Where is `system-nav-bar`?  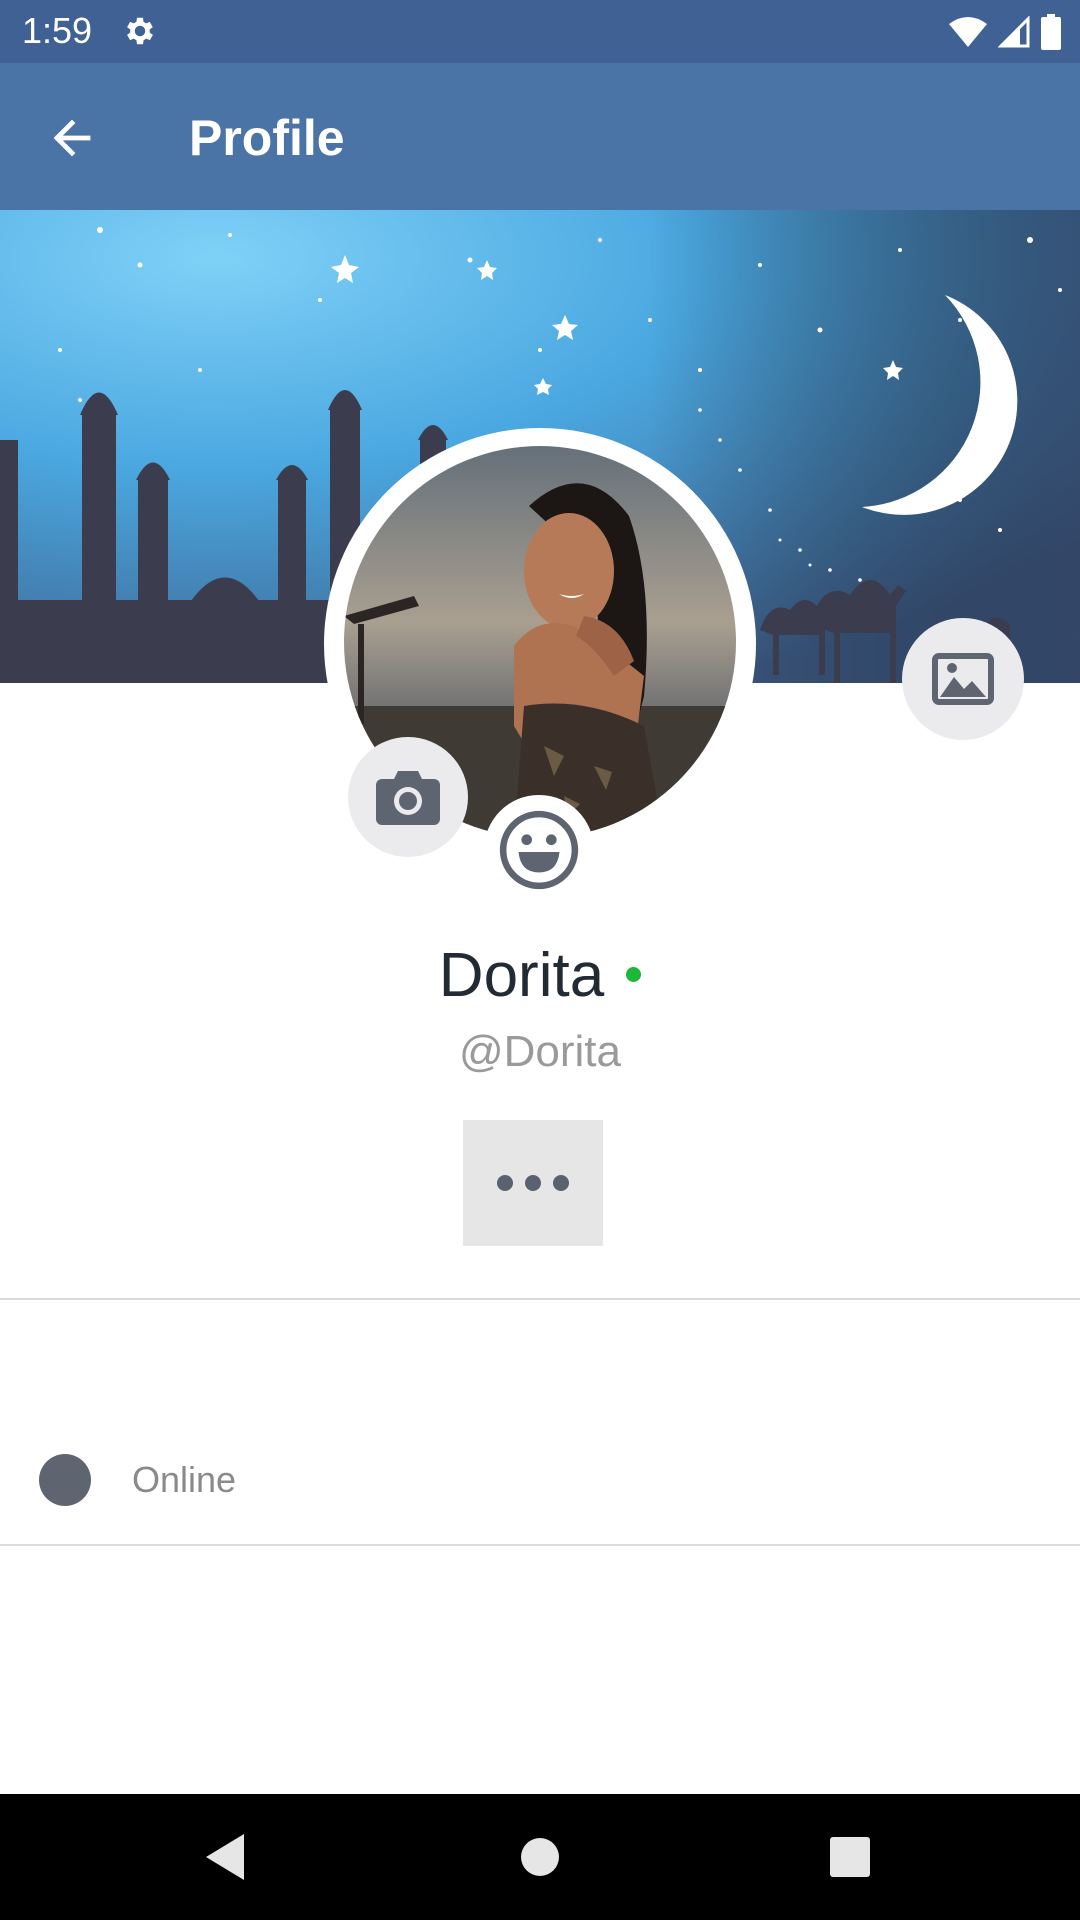 system-nav-bar is located at coordinates (540, 1857).